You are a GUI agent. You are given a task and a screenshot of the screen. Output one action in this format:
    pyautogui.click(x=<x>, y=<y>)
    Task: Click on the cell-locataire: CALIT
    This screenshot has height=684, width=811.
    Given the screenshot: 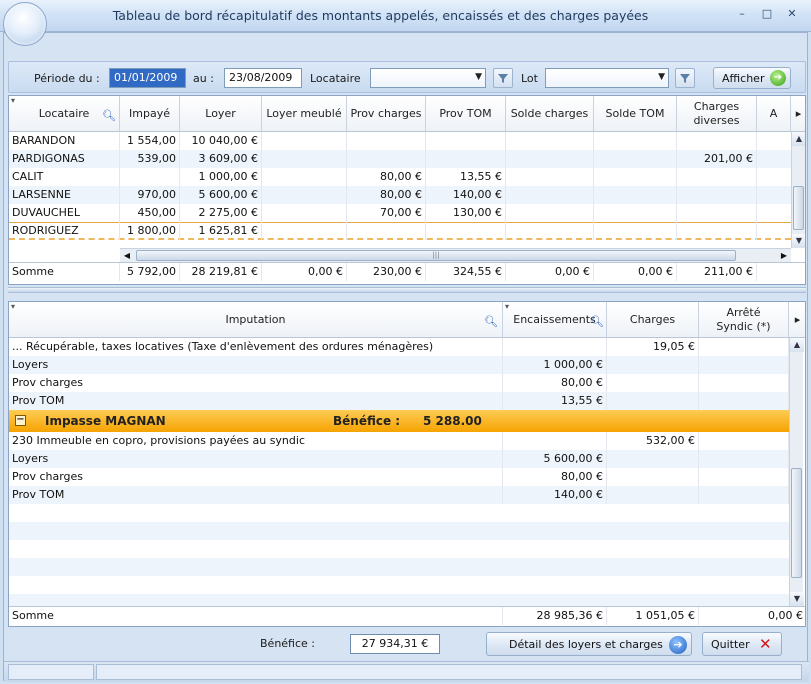 What is the action you would take?
    pyautogui.click(x=64, y=177)
    